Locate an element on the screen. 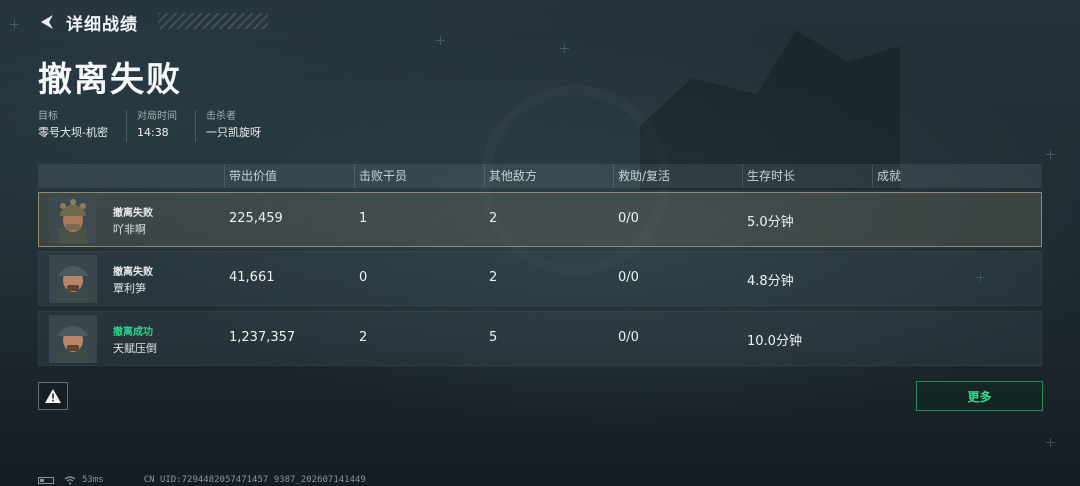 This screenshot has width=1080, height=486. table-row: 撤离失败 覃利笋 41,661 0 2 0/0 4.8分钟 is located at coordinates (540, 278).